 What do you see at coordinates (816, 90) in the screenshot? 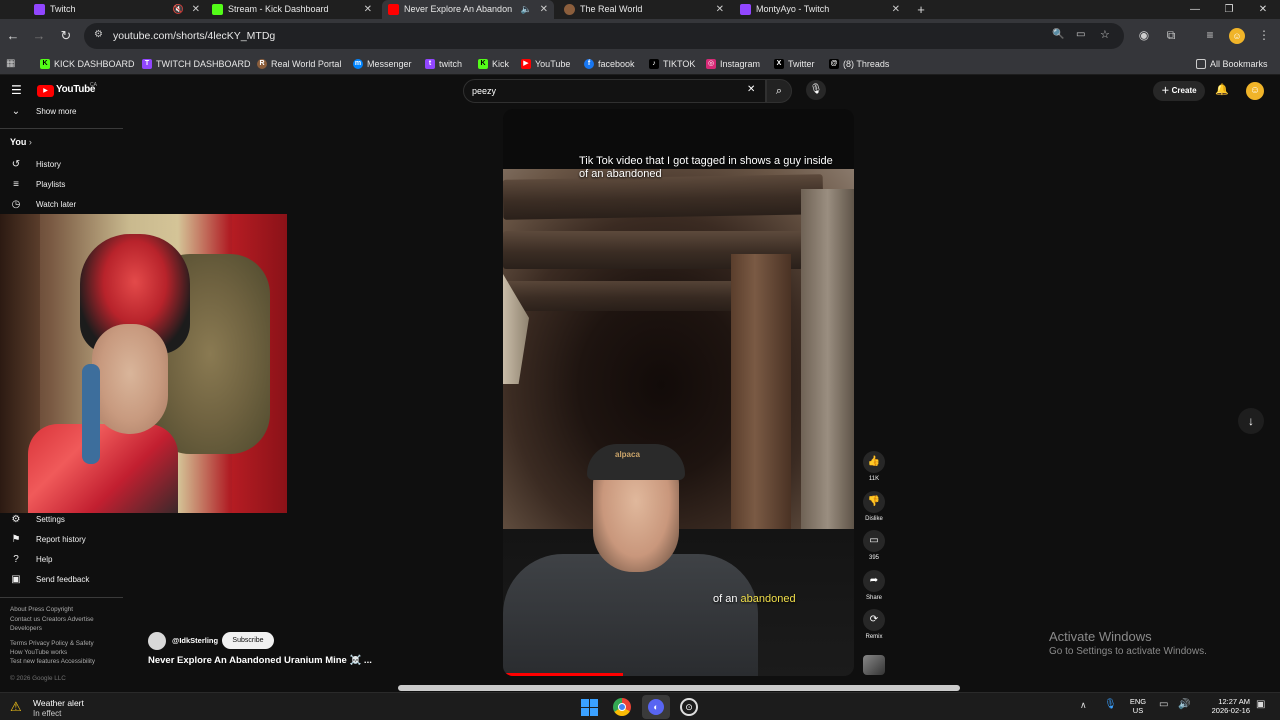
I see `voice-search-button: 🎙` at bounding box center [816, 90].